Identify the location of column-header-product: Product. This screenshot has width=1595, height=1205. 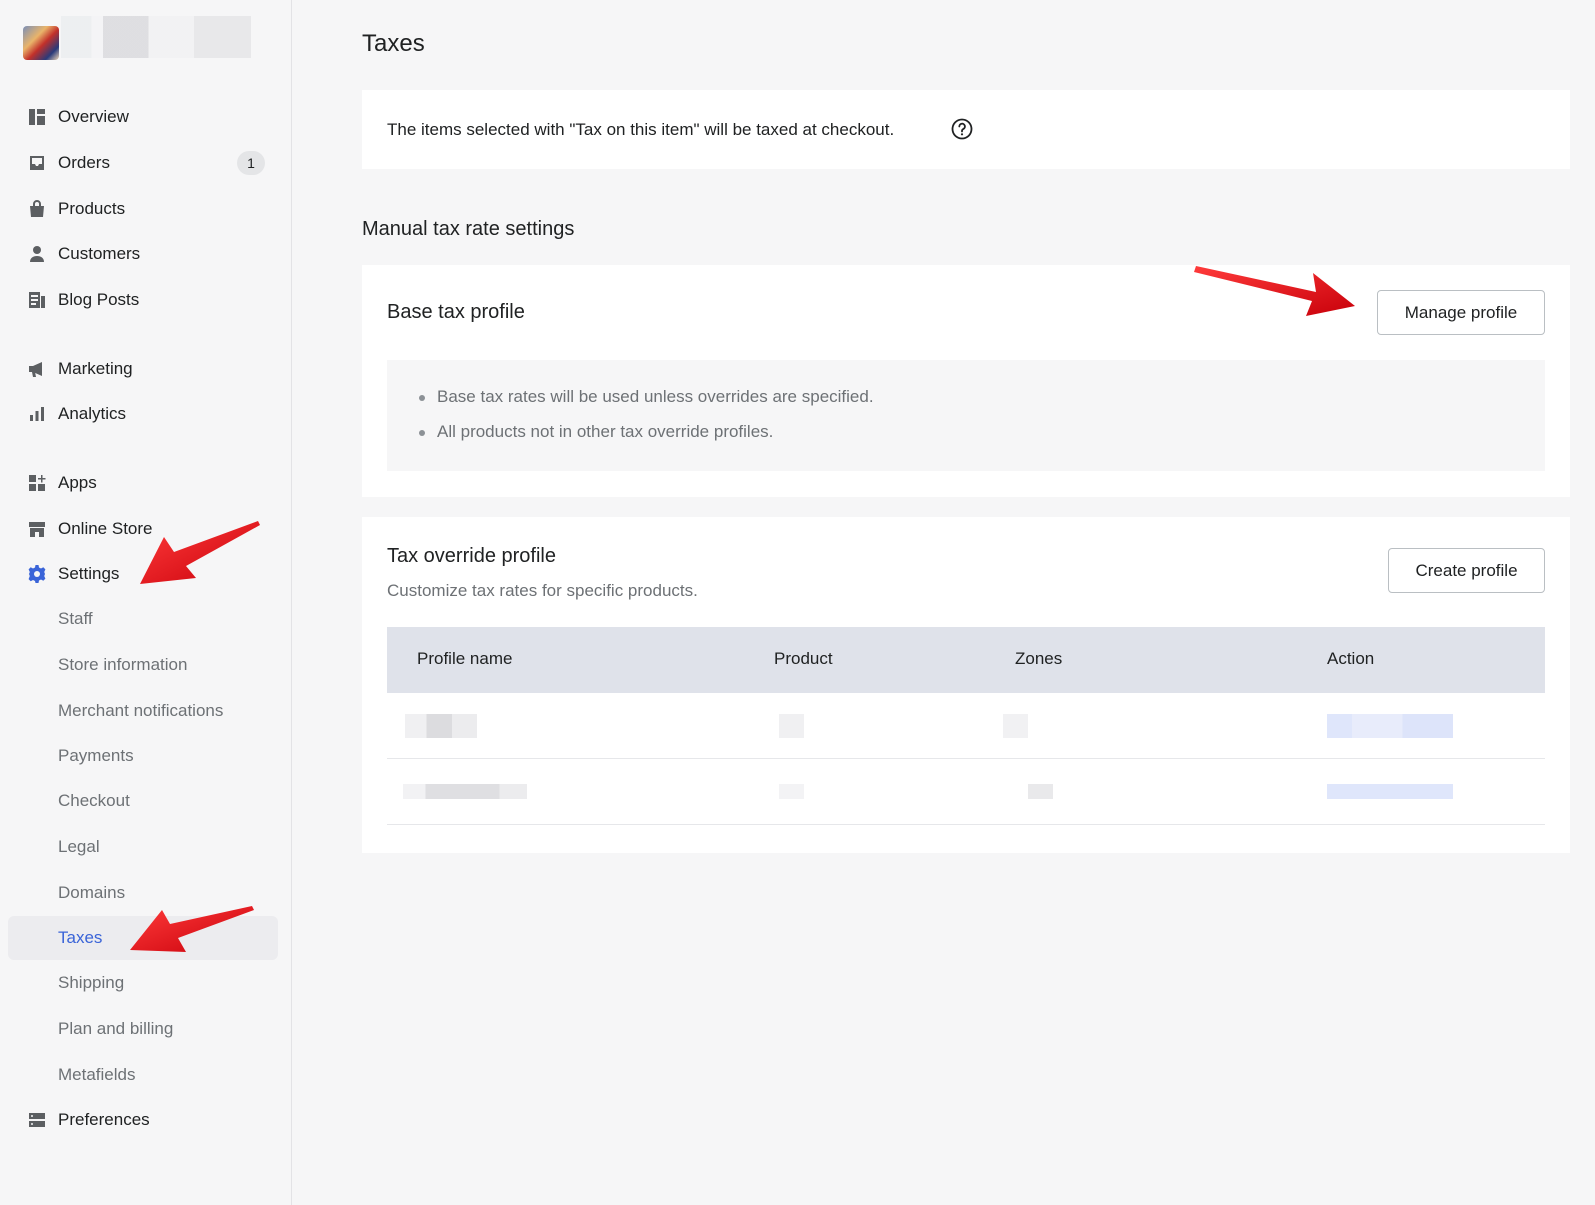
(803, 658).